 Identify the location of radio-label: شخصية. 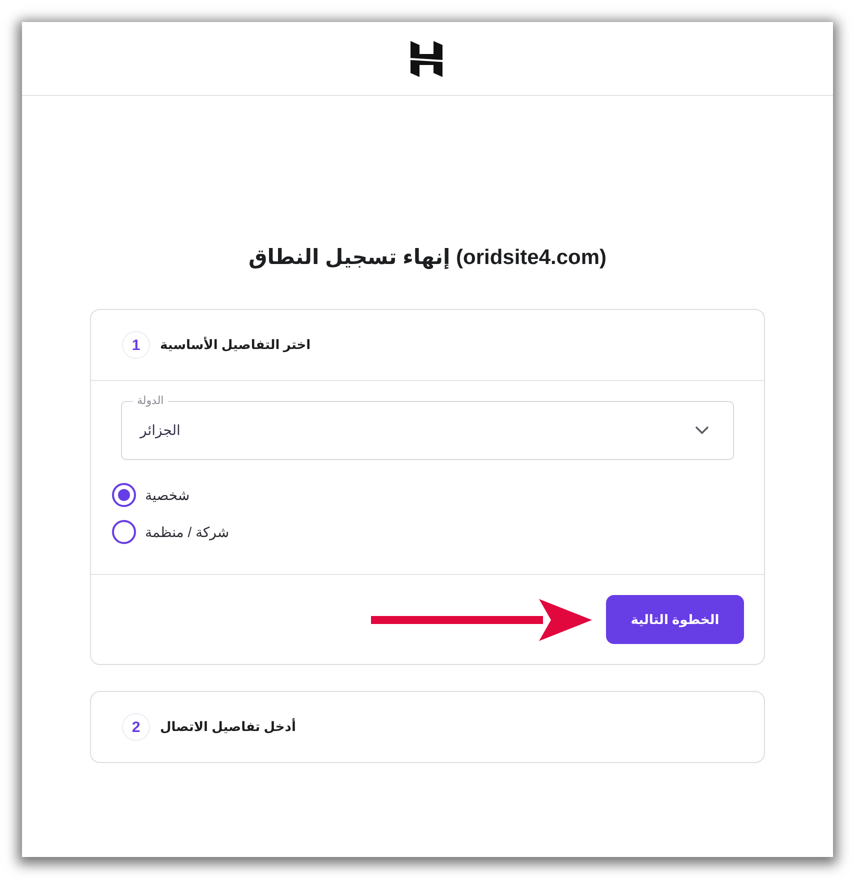
(167, 495).